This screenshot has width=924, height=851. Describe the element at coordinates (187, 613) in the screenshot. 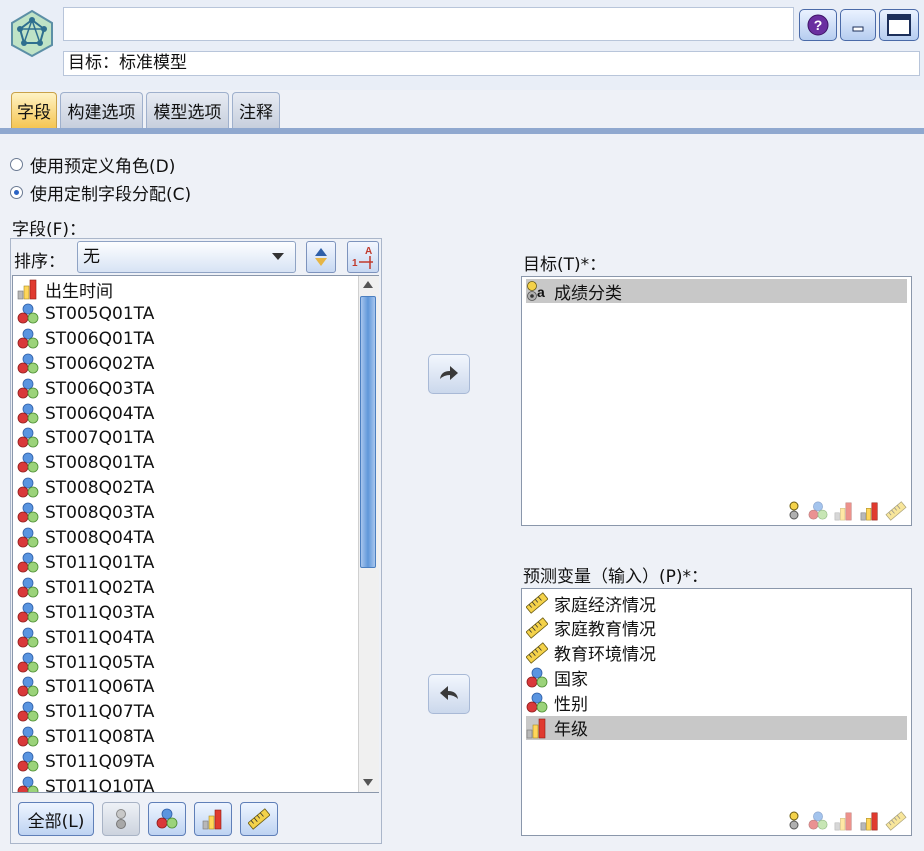

I see `list-item: ST011Q03TA` at that location.